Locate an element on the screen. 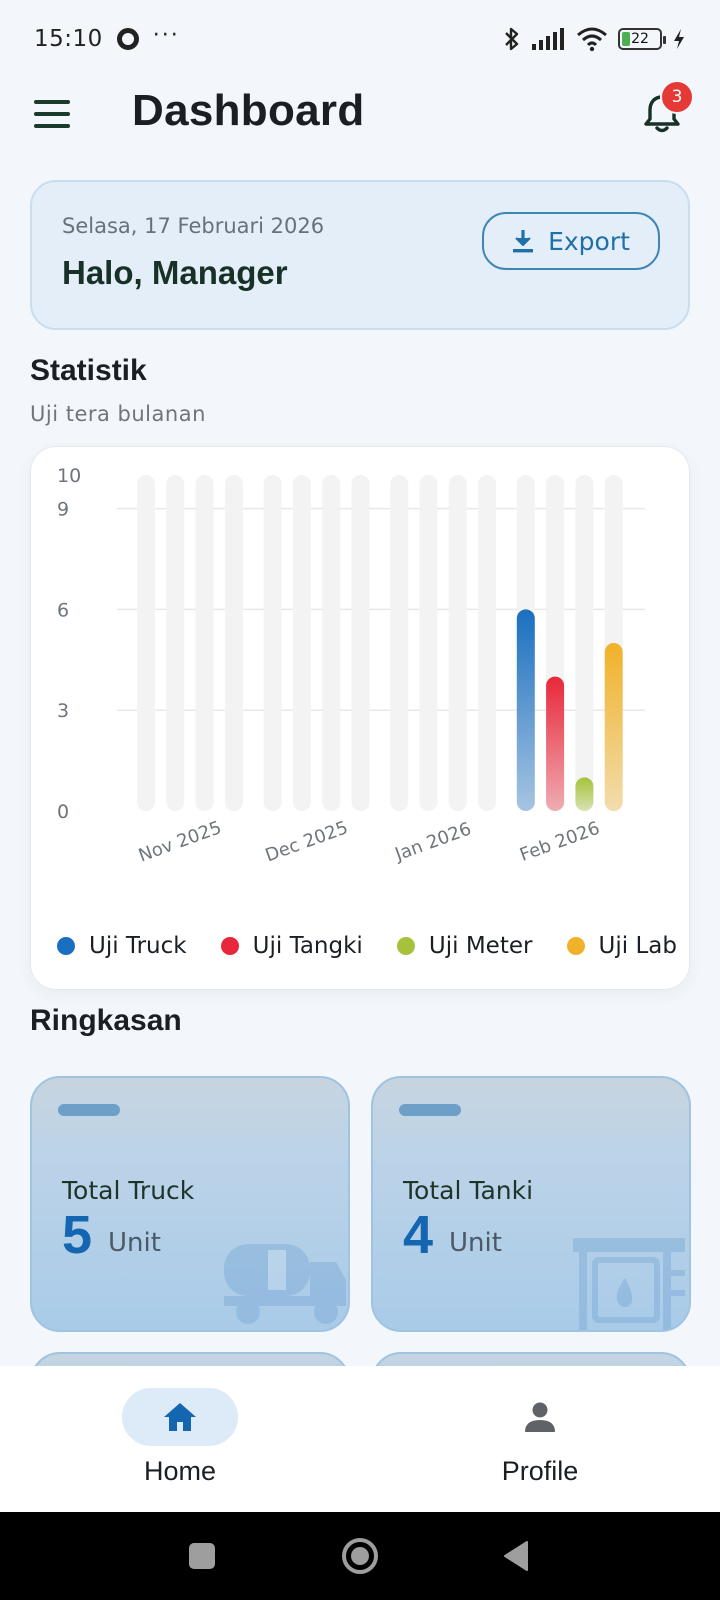 The image size is (720, 1600). summary-value: 5 is located at coordinates (77, 1235).